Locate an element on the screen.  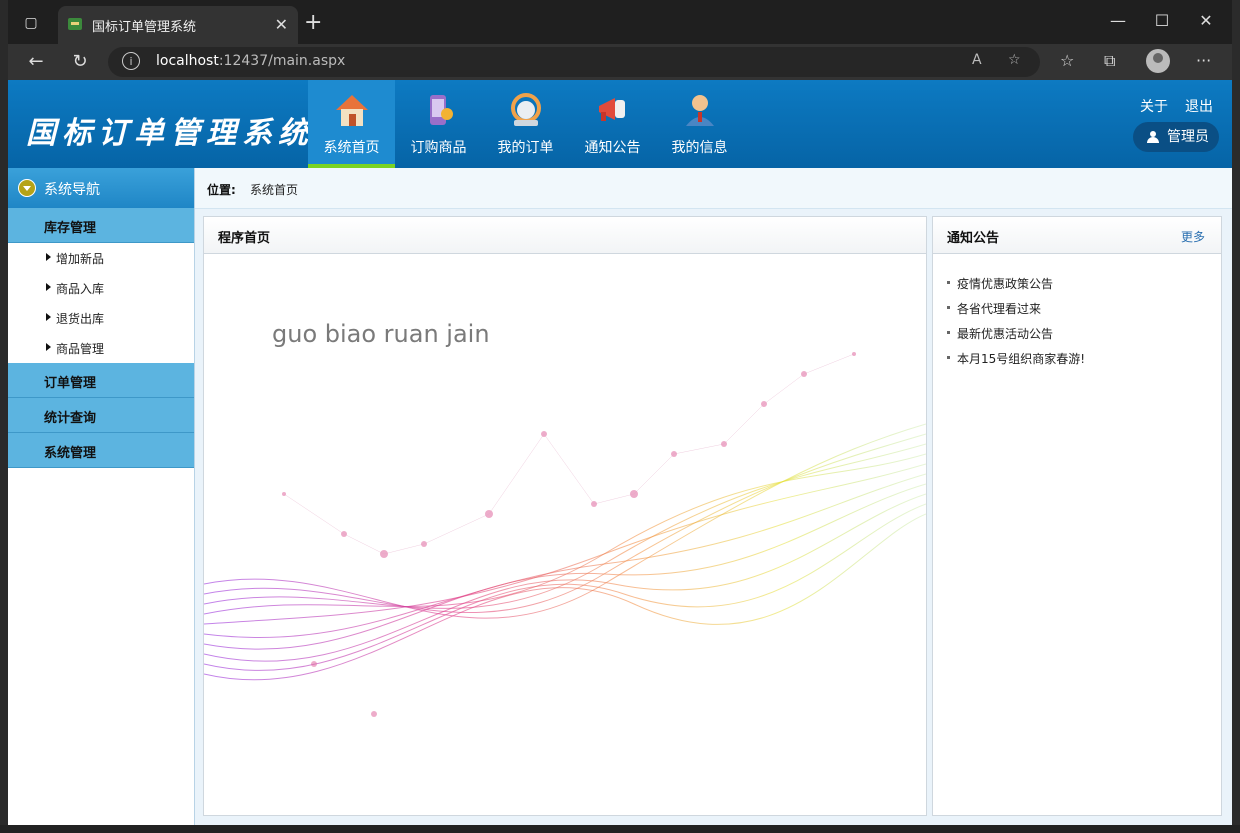
maximize-icon: ☐ is located at coordinates (1162, 21).